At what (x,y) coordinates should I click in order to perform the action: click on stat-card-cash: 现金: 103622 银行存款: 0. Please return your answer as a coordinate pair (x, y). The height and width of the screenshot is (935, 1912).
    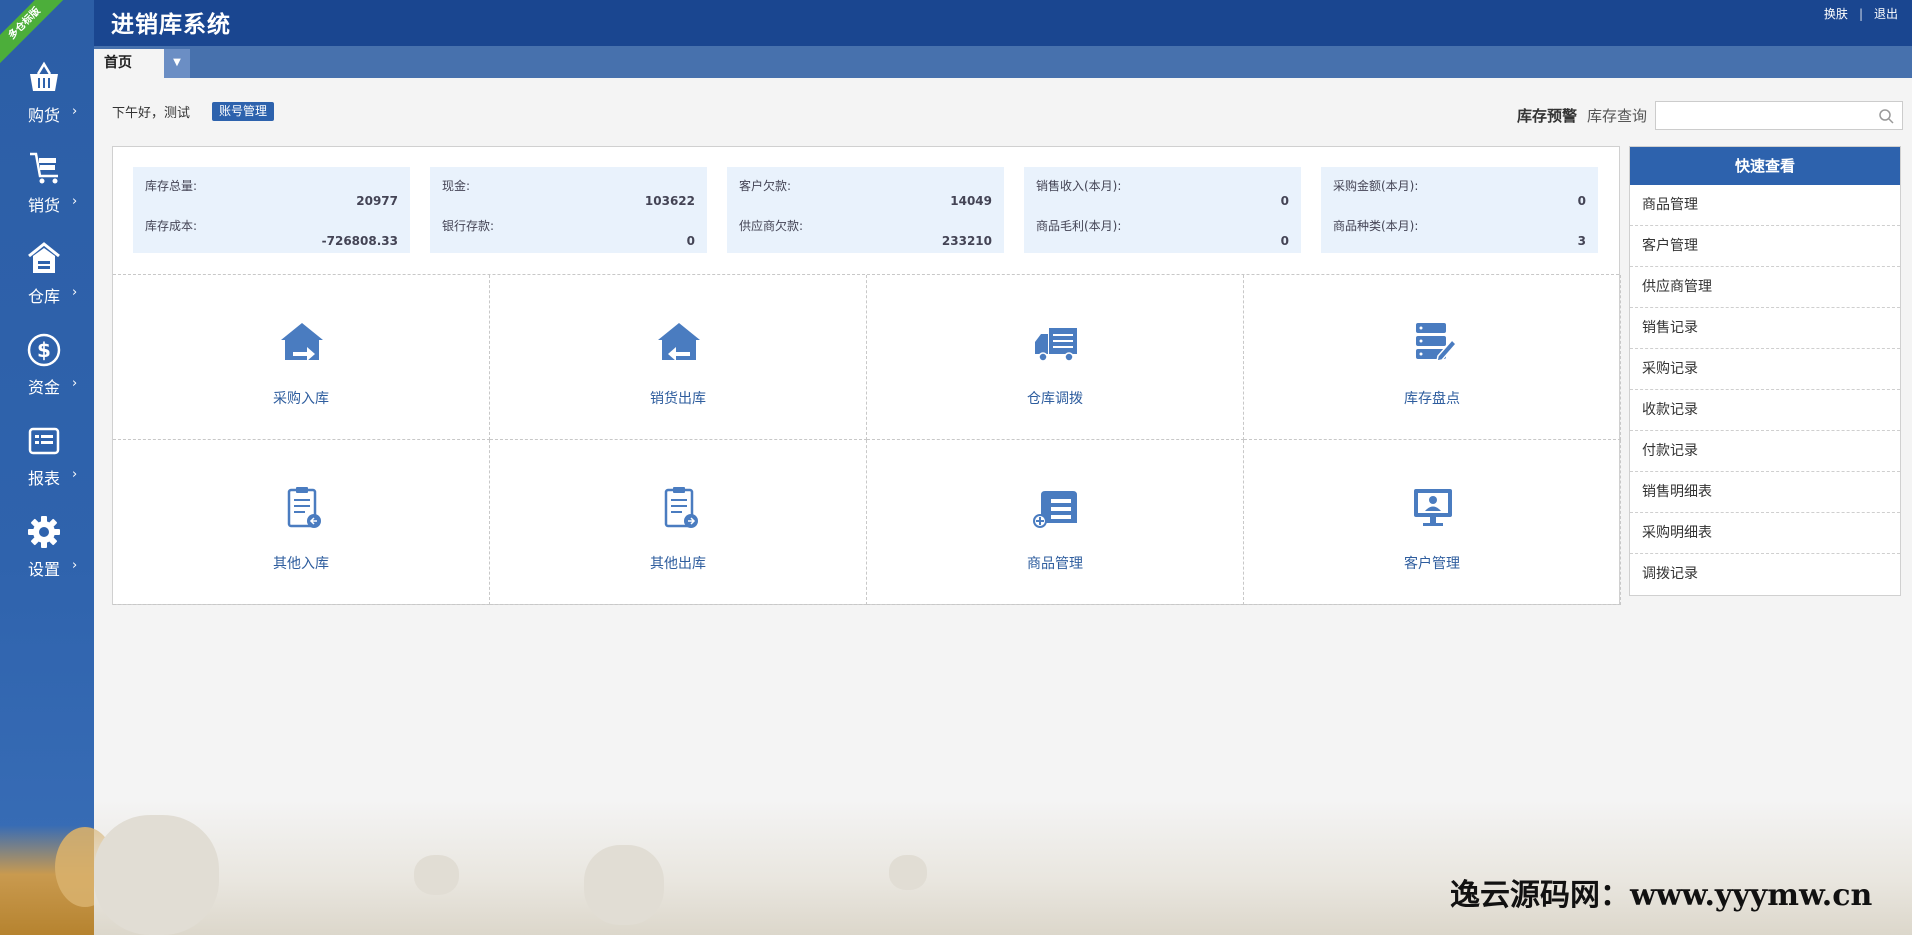
    Looking at the image, I should click on (568, 210).